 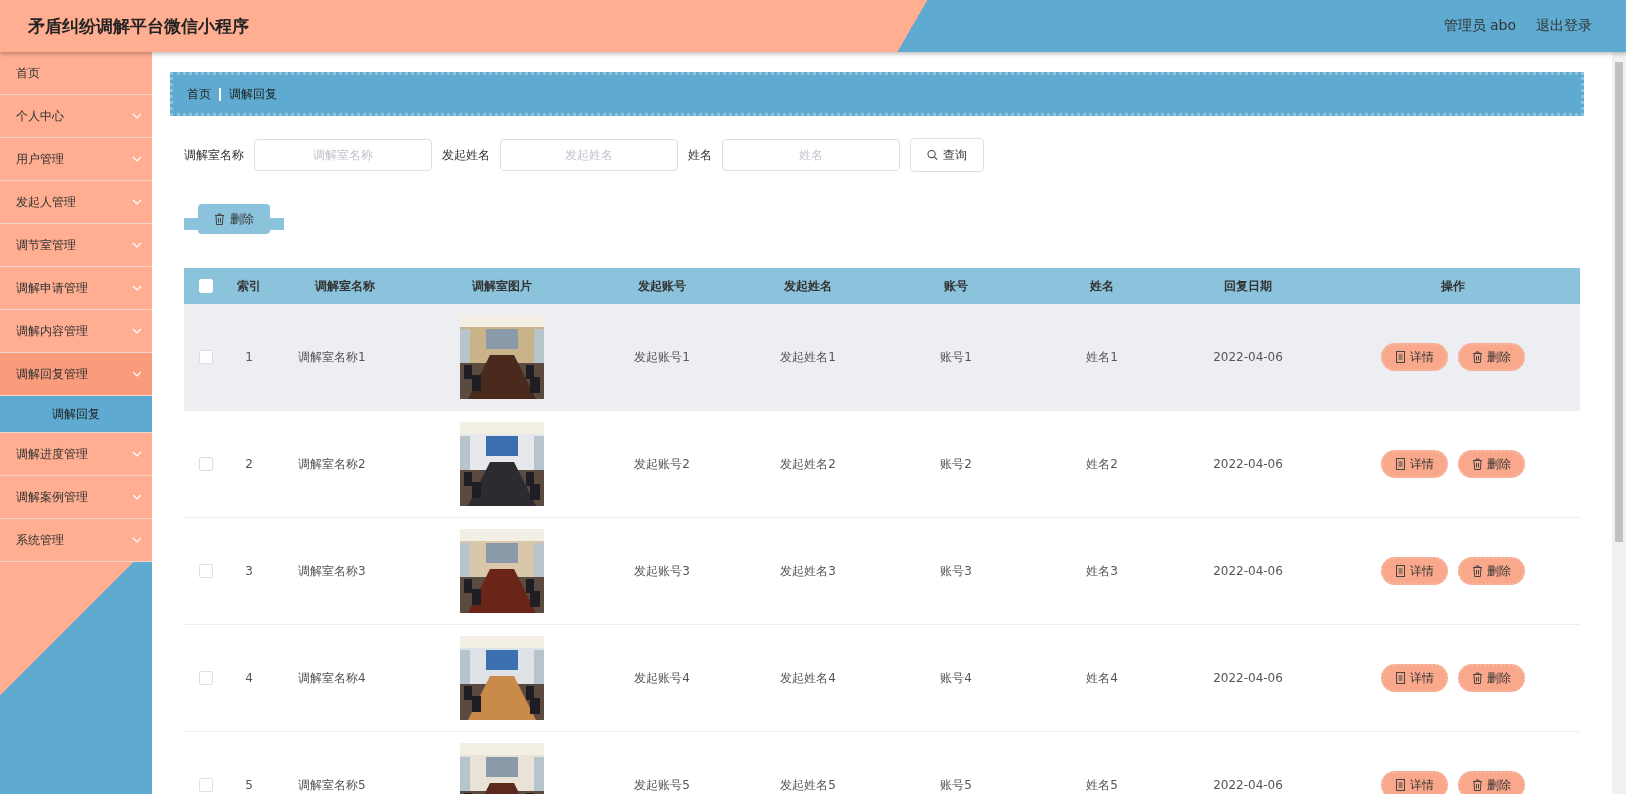 I want to click on search-field: 发起姓名, so click(x=589, y=155).